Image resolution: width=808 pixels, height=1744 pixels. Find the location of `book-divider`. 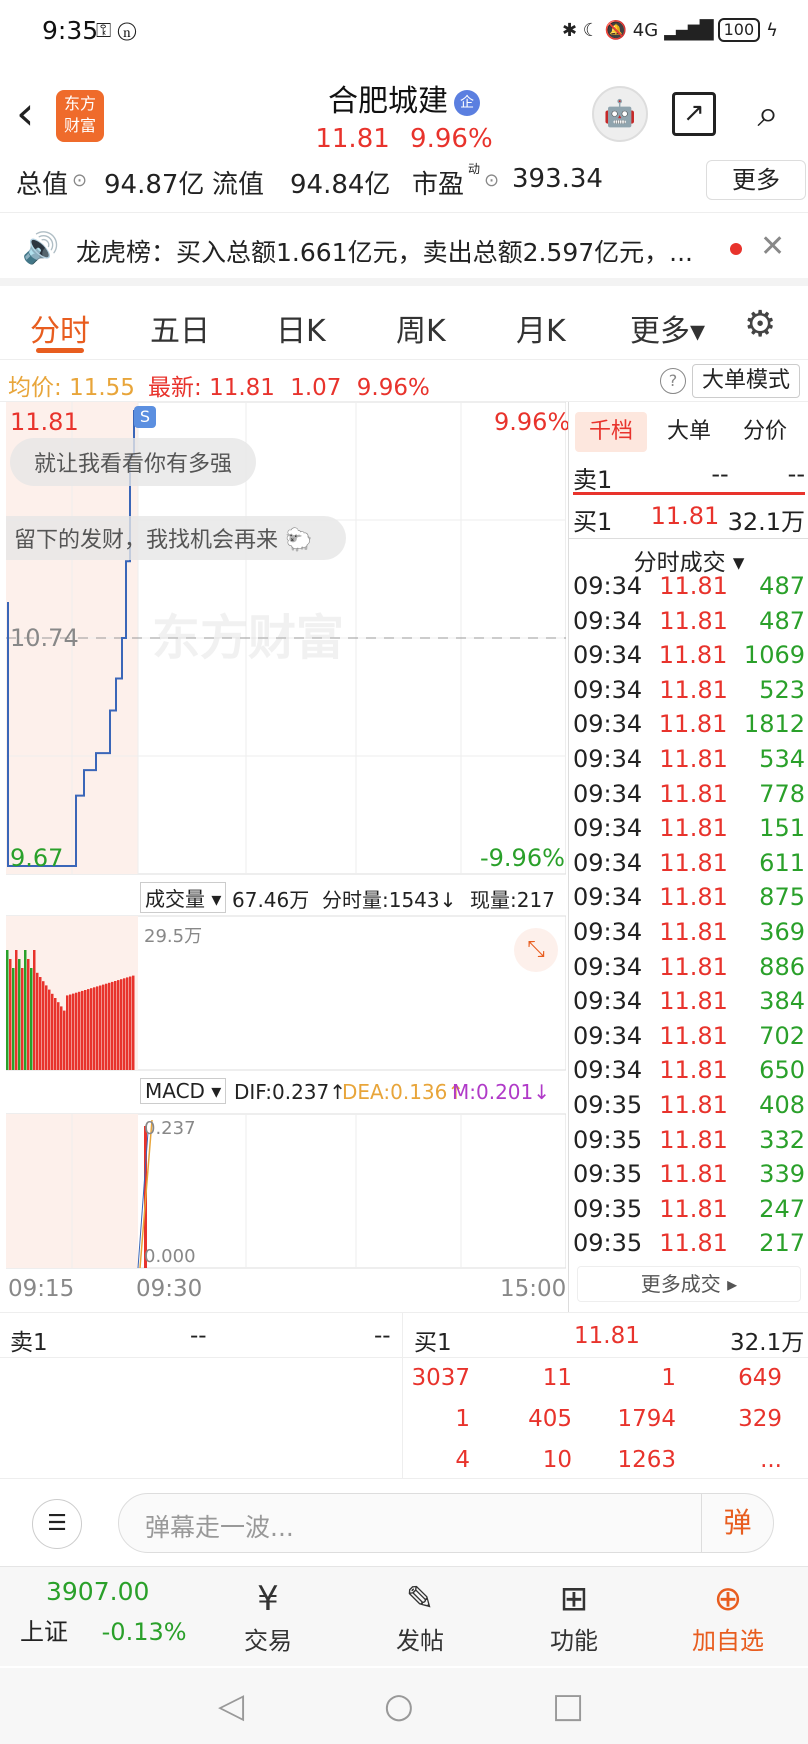

book-divider is located at coordinates (689, 493).